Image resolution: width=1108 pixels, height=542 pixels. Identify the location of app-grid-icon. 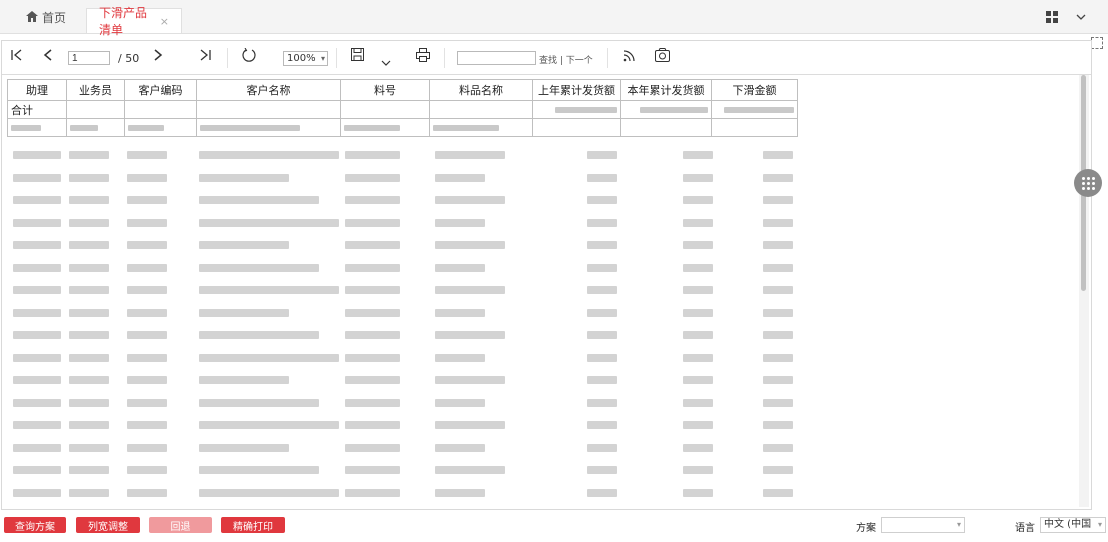
(1052, 17).